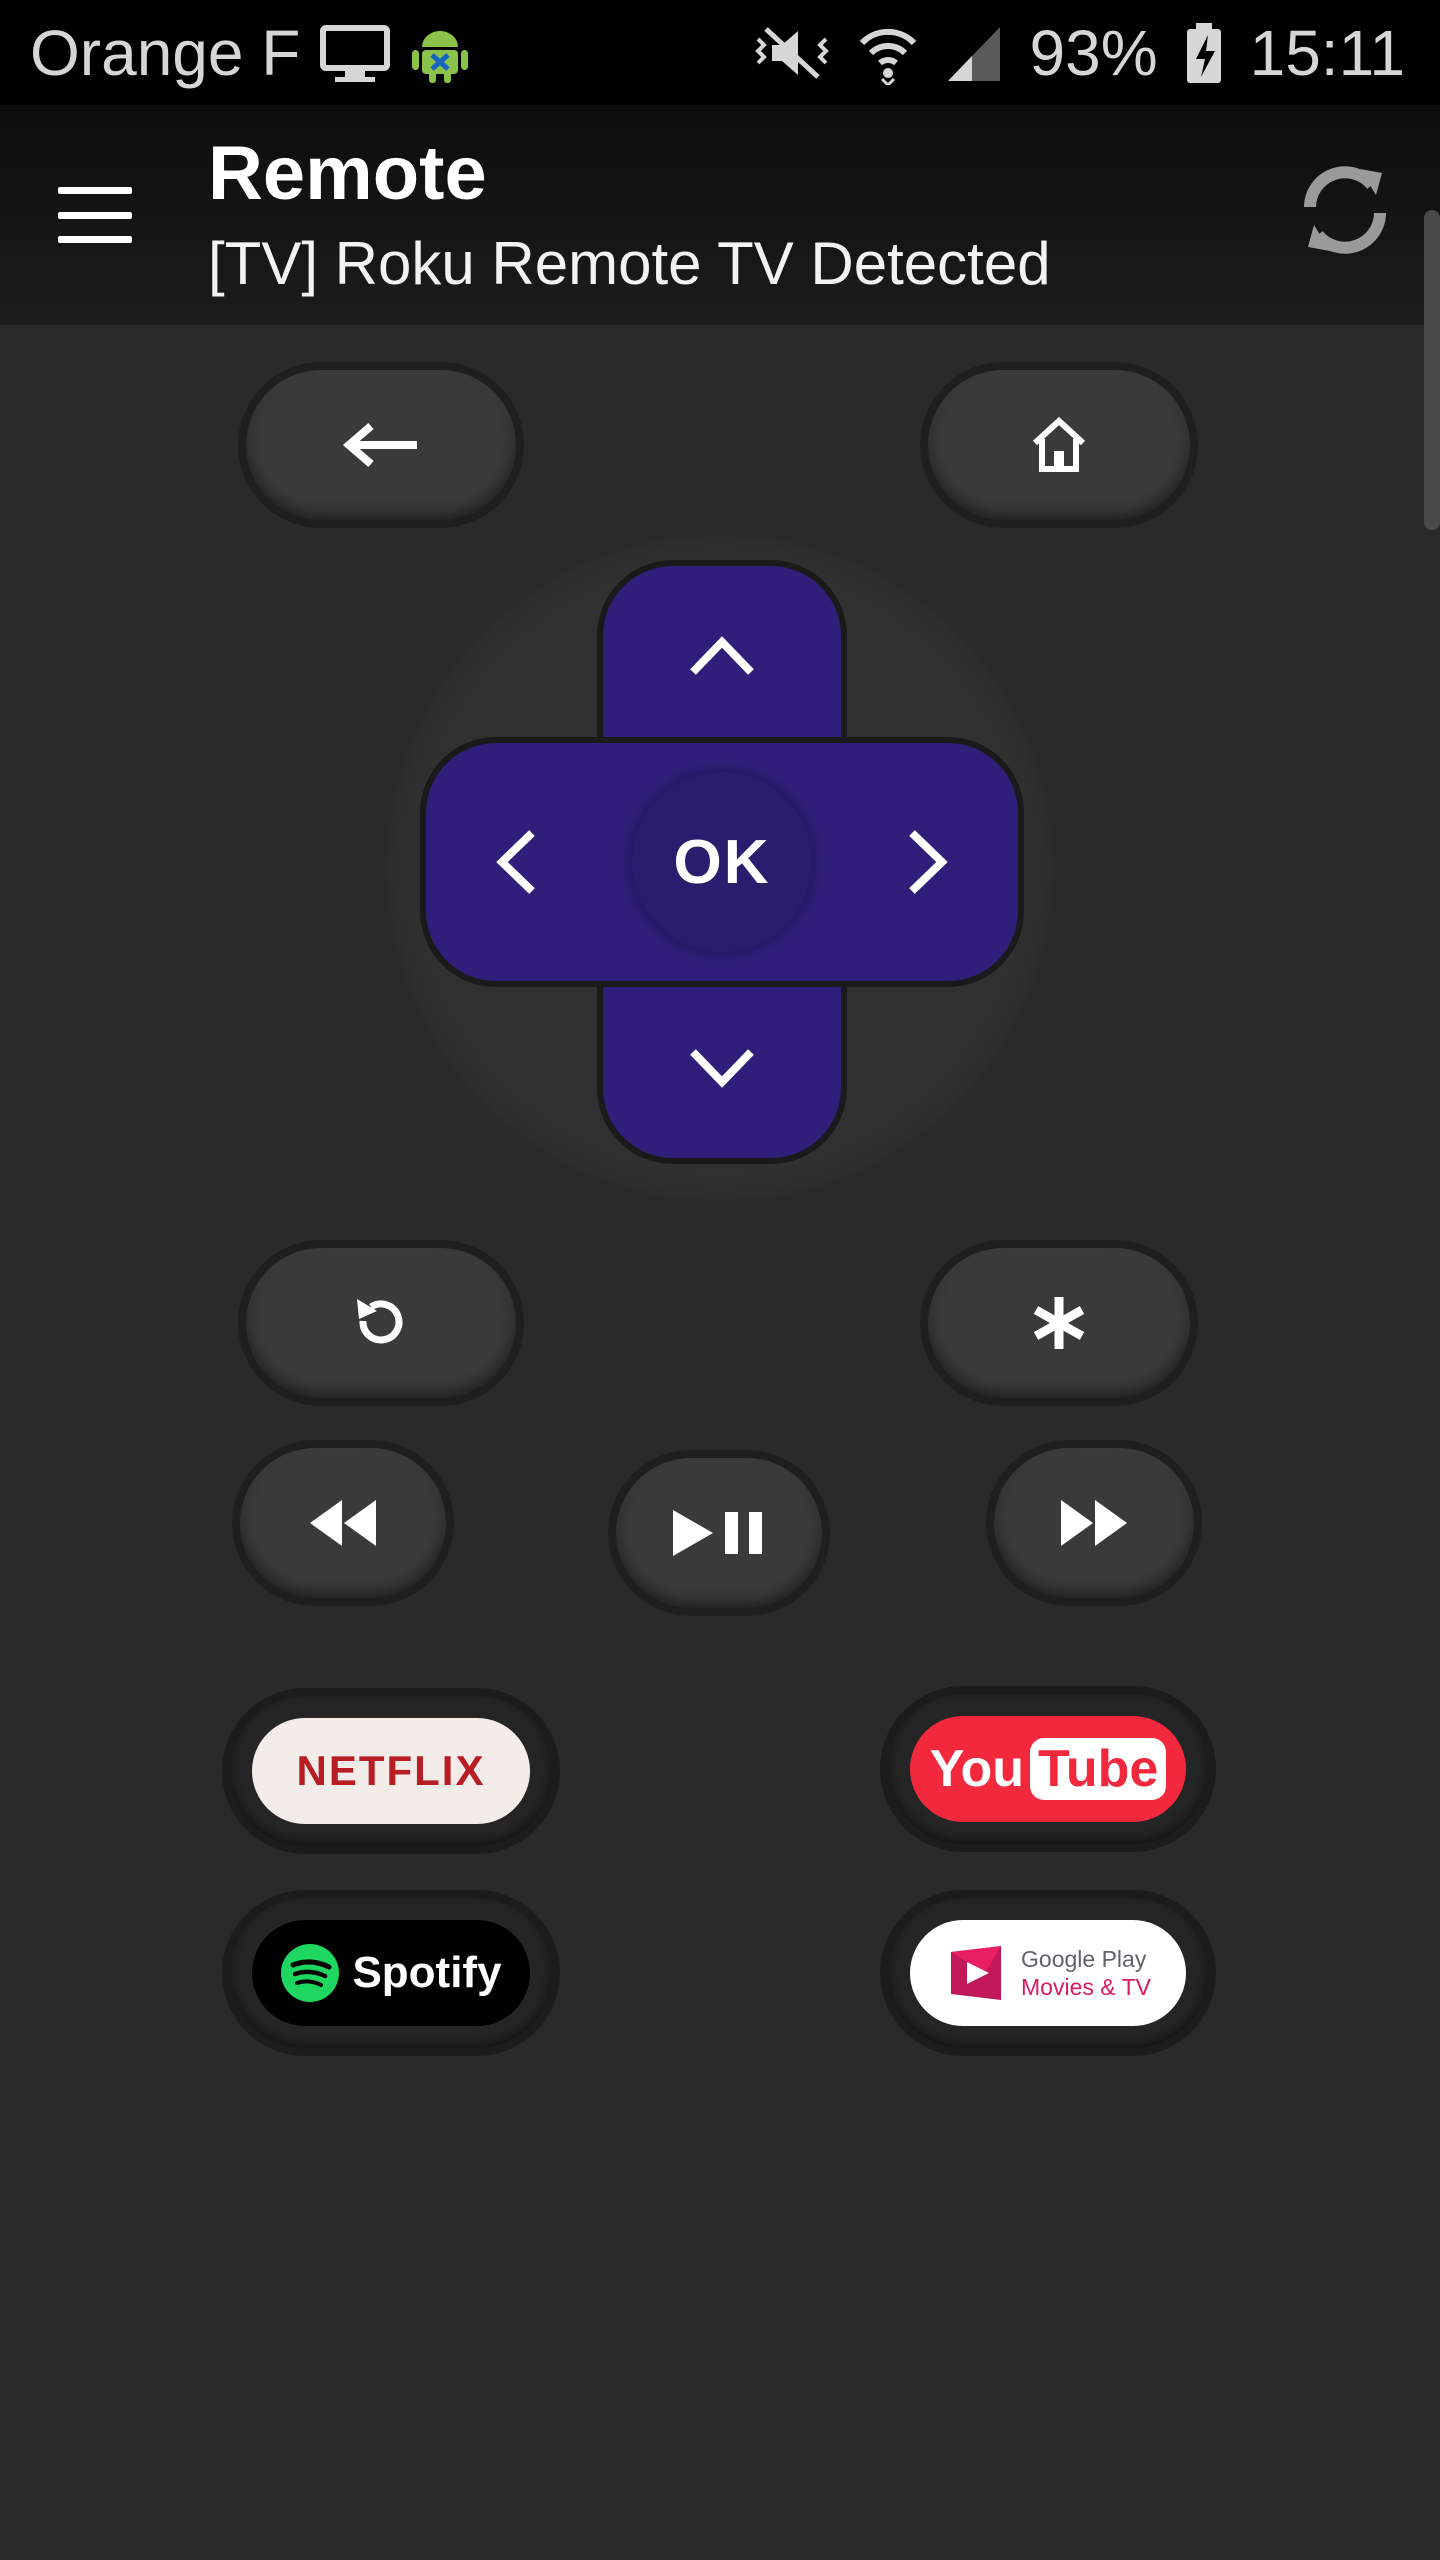 Image resolution: width=1440 pixels, height=2560 pixels. I want to click on tv-icon, so click(355, 53).